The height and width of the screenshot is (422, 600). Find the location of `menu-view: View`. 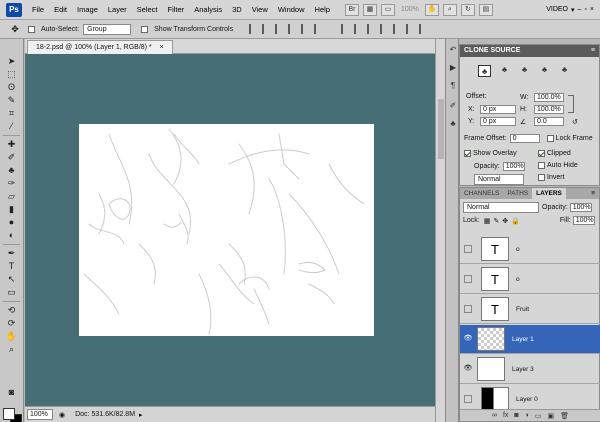

menu-view: View is located at coordinates (260, 9).